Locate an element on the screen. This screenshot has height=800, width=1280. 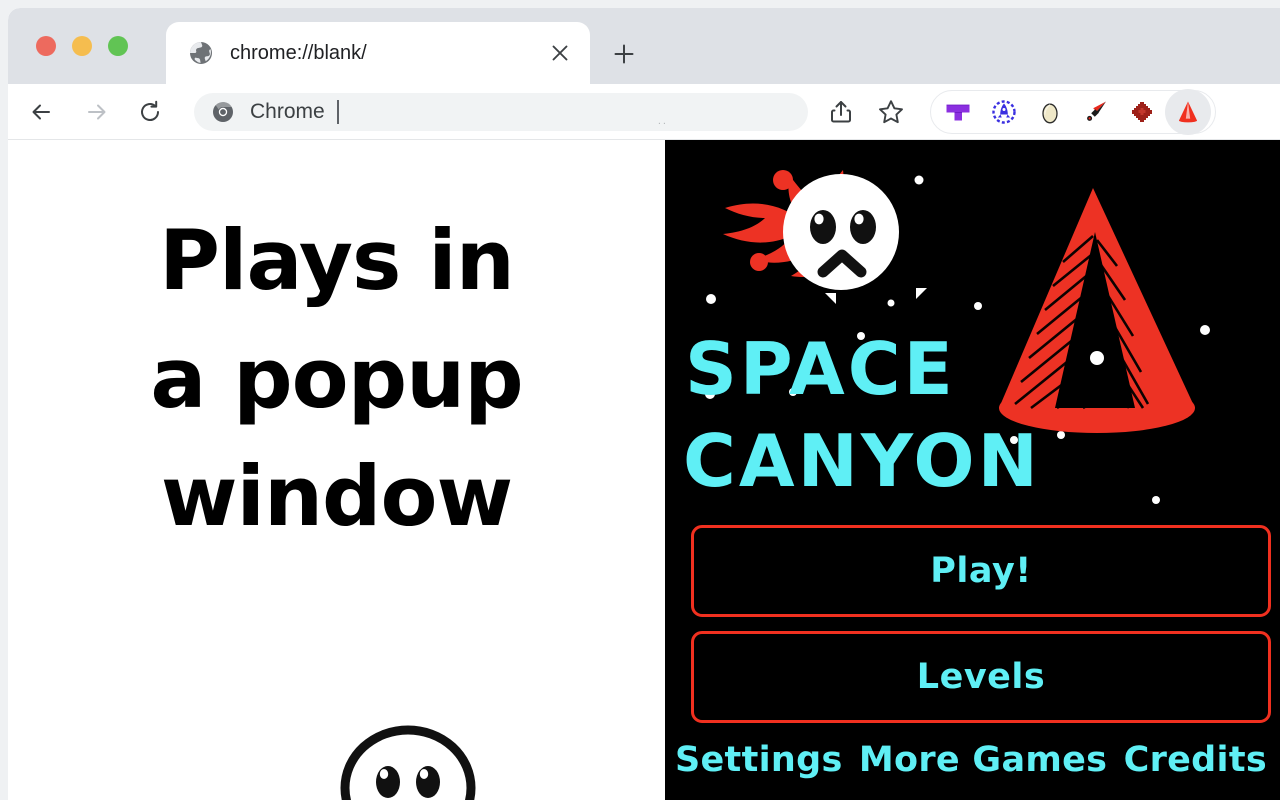
levels-button: Levels is located at coordinates (981, 677).